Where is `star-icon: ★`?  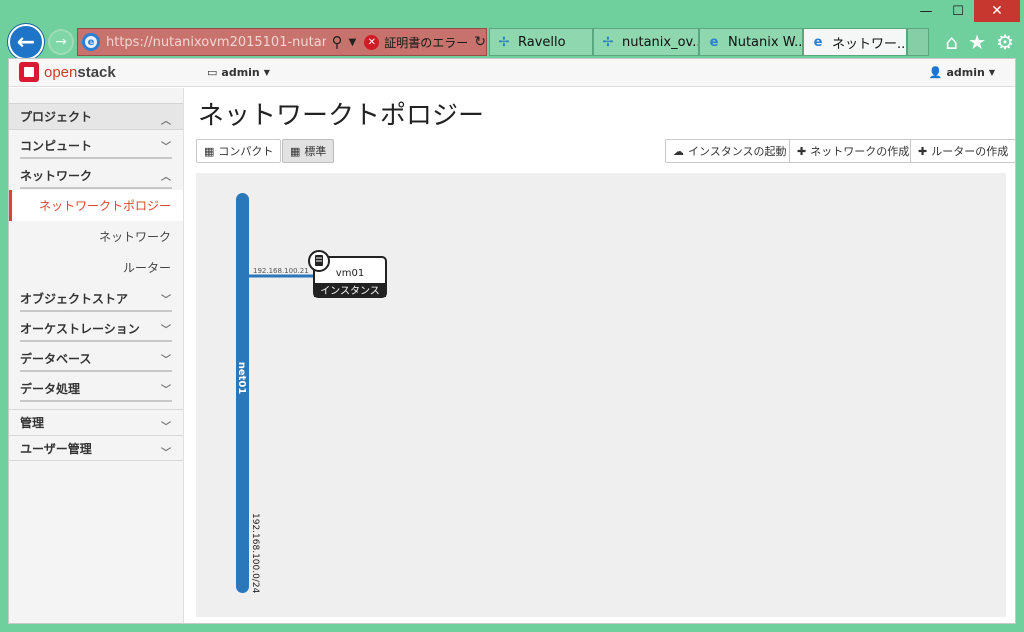 star-icon: ★ is located at coordinates (977, 42).